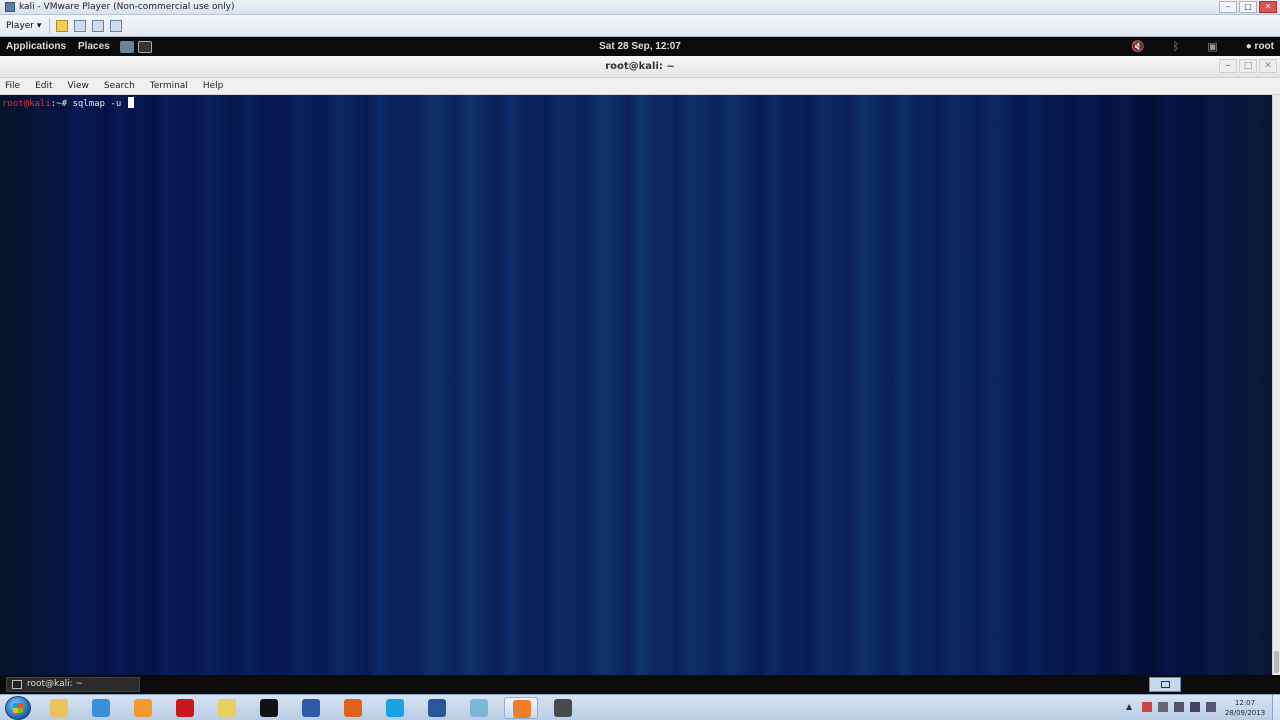  Describe the element at coordinates (1264, 46) in the screenshot. I see `user-name: root` at that location.